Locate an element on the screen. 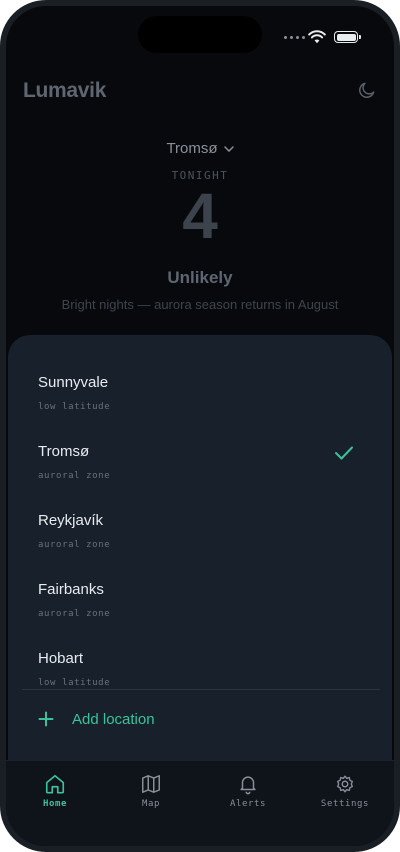  moon-icon is located at coordinates (367, 90).